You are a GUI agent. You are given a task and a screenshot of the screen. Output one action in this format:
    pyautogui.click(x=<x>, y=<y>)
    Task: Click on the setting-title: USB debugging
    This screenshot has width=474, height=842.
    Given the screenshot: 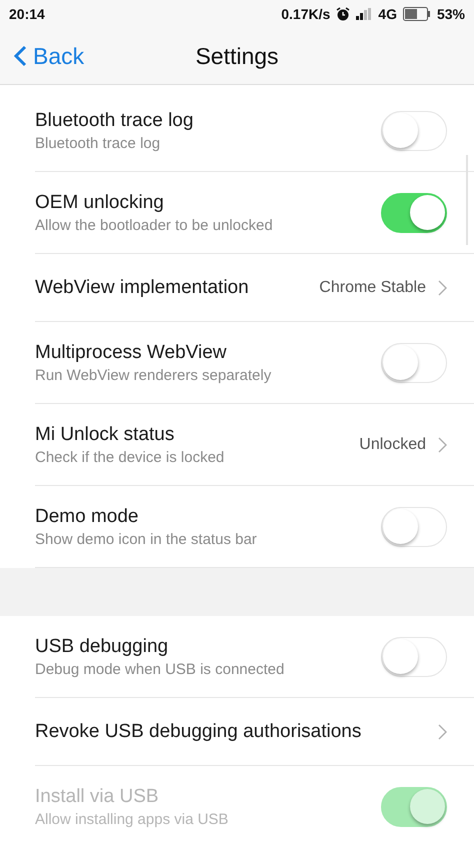 What is the action you would take?
    pyautogui.click(x=101, y=647)
    